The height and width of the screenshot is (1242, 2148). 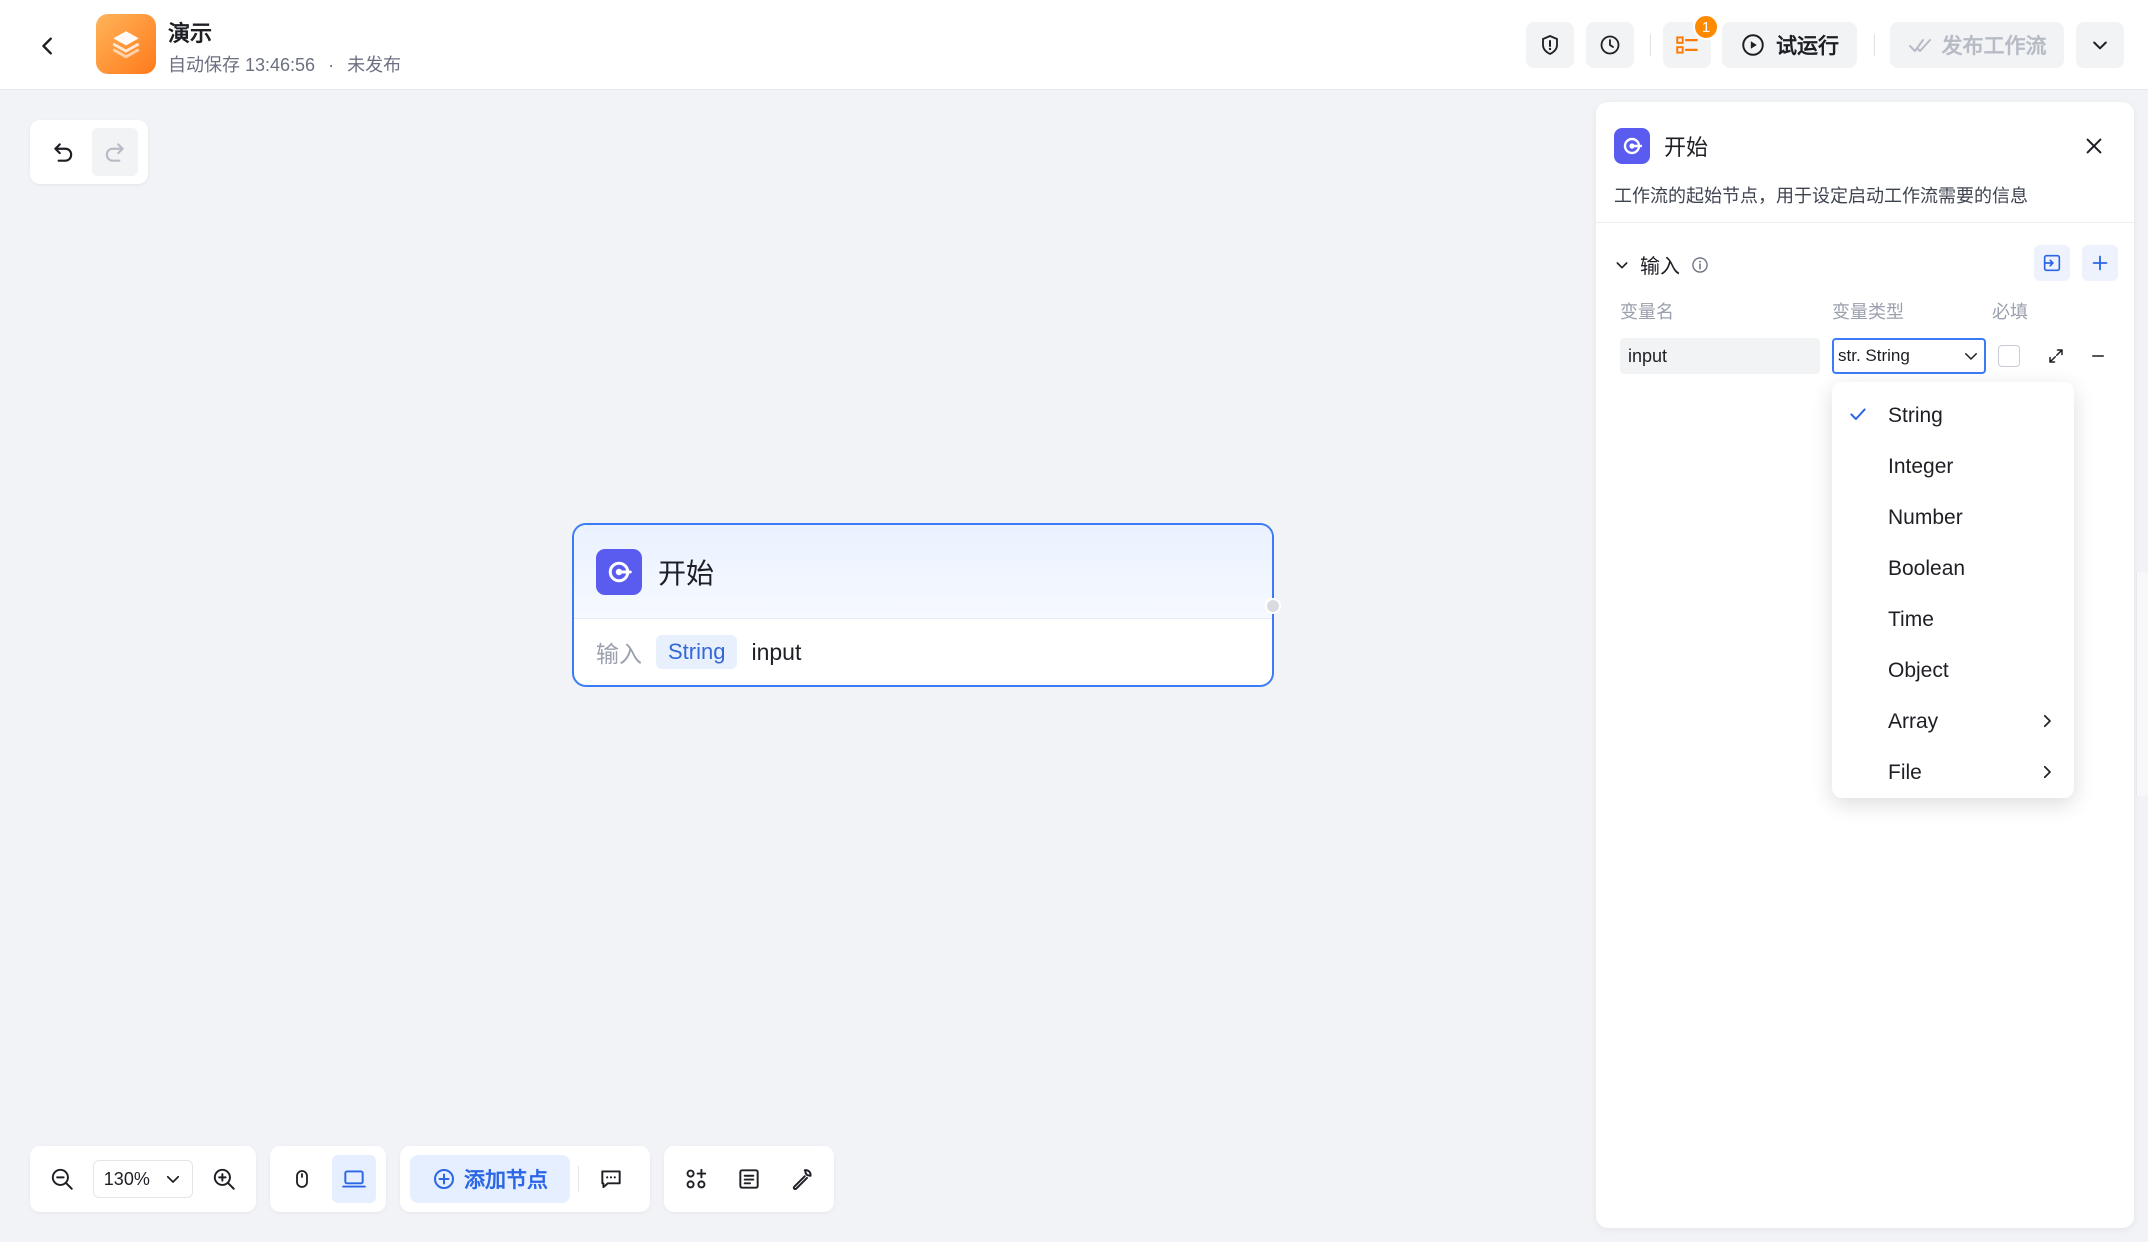 I want to click on panel-header: 开始, so click(x=1661, y=146).